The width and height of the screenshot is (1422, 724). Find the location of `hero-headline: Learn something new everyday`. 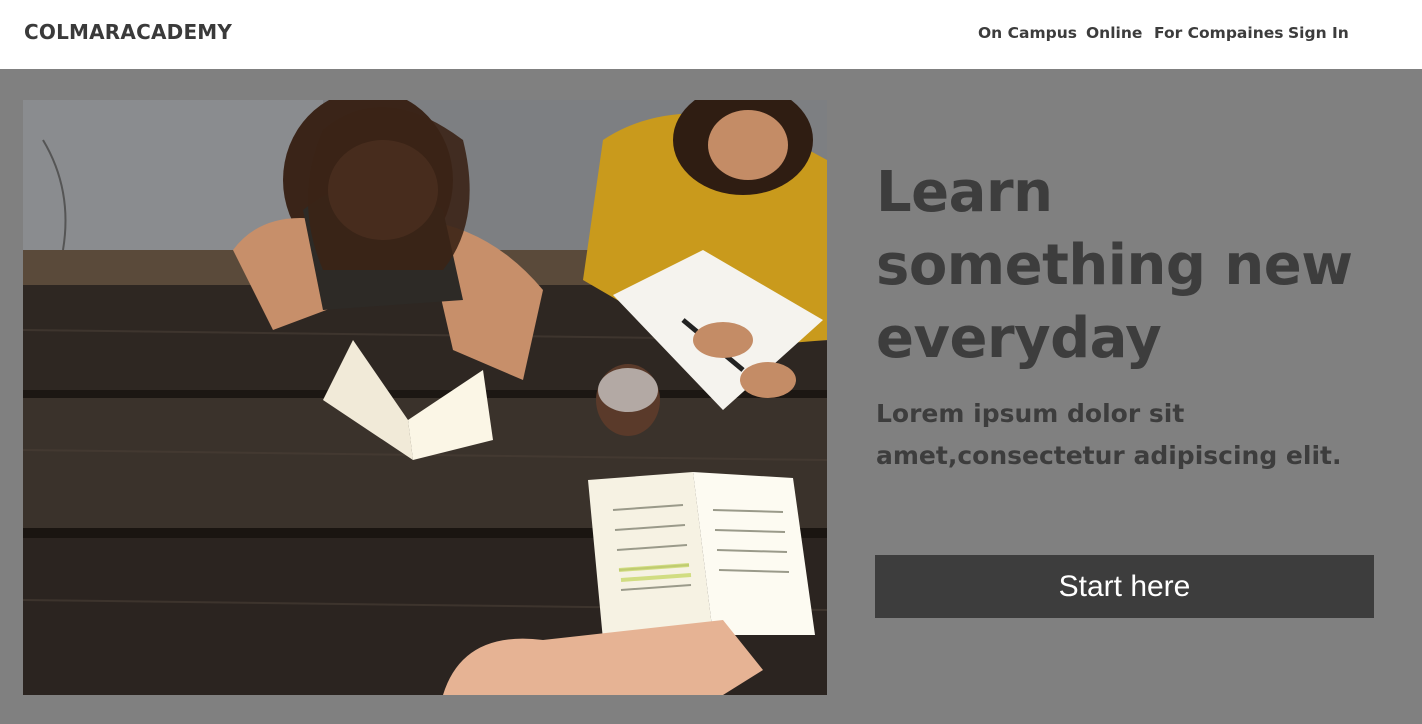

hero-headline: Learn something new everyday is located at coordinates (1114, 265).